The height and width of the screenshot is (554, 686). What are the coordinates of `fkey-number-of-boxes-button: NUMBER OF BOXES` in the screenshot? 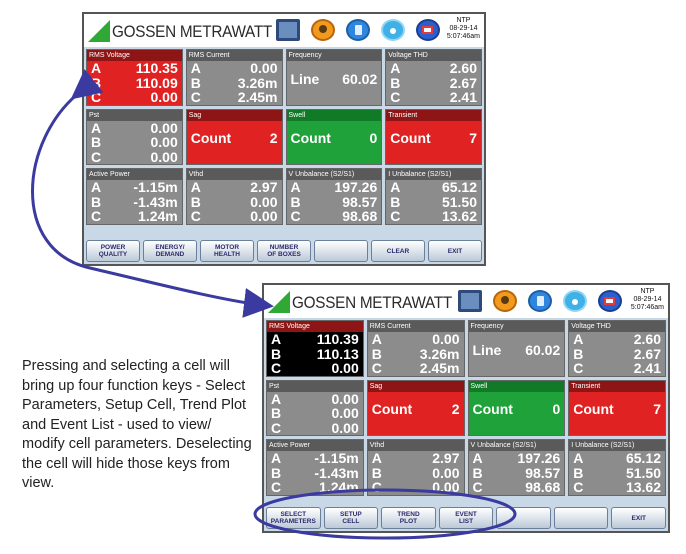 It's located at (284, 251).